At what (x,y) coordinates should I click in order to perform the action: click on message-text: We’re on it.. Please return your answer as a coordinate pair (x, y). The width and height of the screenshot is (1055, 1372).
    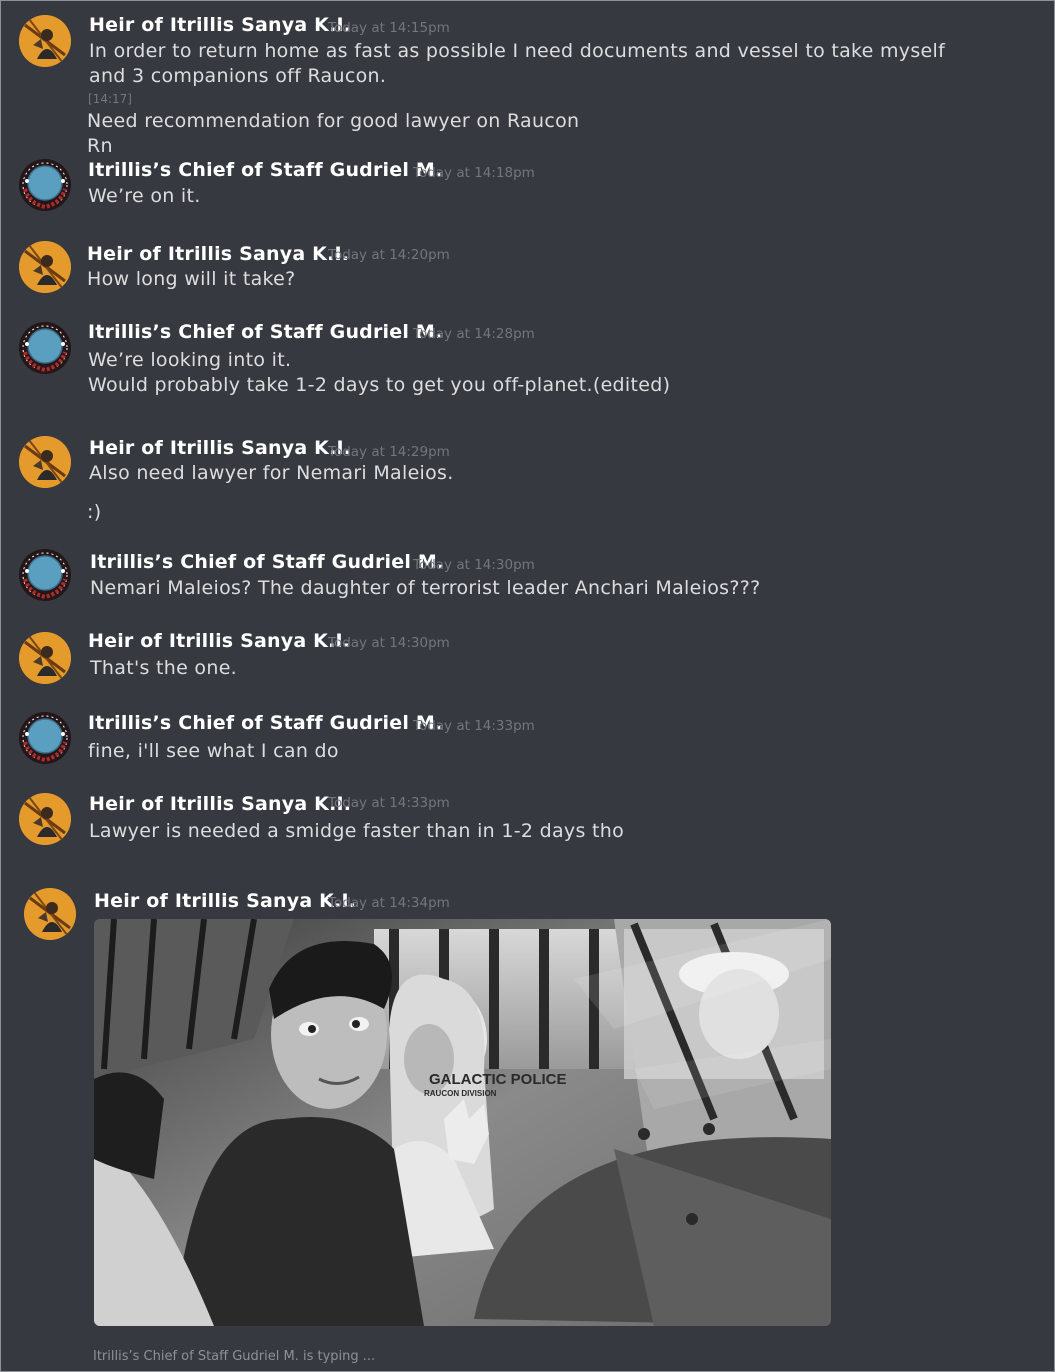
    Looking at the image, I should click on (144, 196).